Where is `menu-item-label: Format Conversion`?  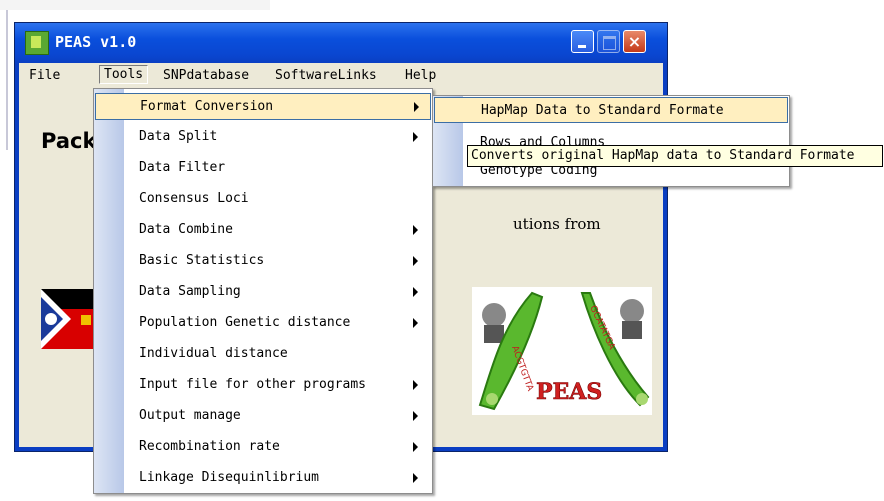
menu-item-label: Format Conversion is located at coordinates (207, 106).